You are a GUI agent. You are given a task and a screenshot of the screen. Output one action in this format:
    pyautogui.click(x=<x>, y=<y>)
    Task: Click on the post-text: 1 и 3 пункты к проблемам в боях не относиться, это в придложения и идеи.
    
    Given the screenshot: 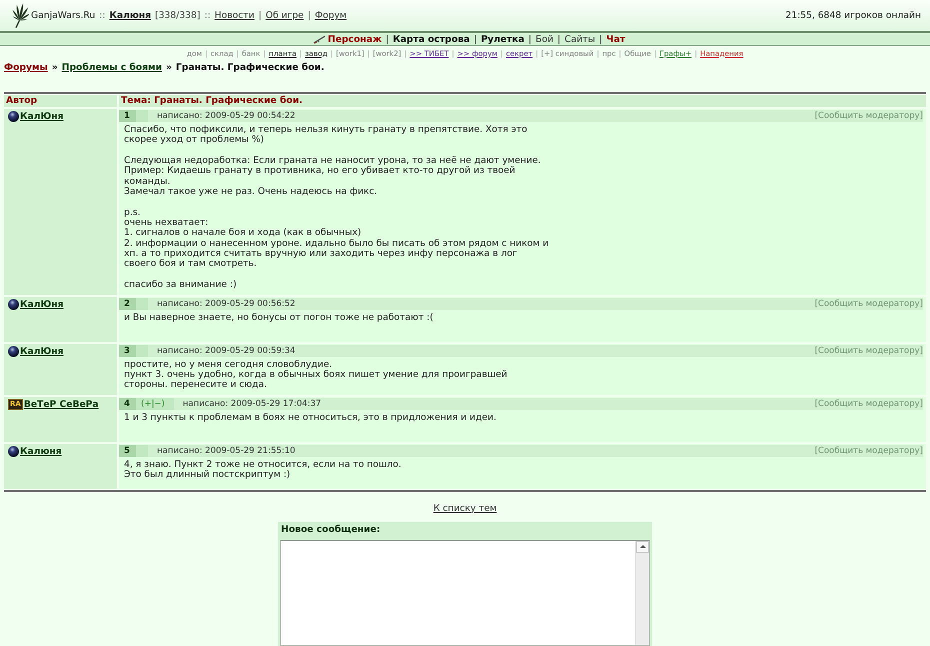 What is the action you would take?
    pyautogui.click(x=310, y=417)
    